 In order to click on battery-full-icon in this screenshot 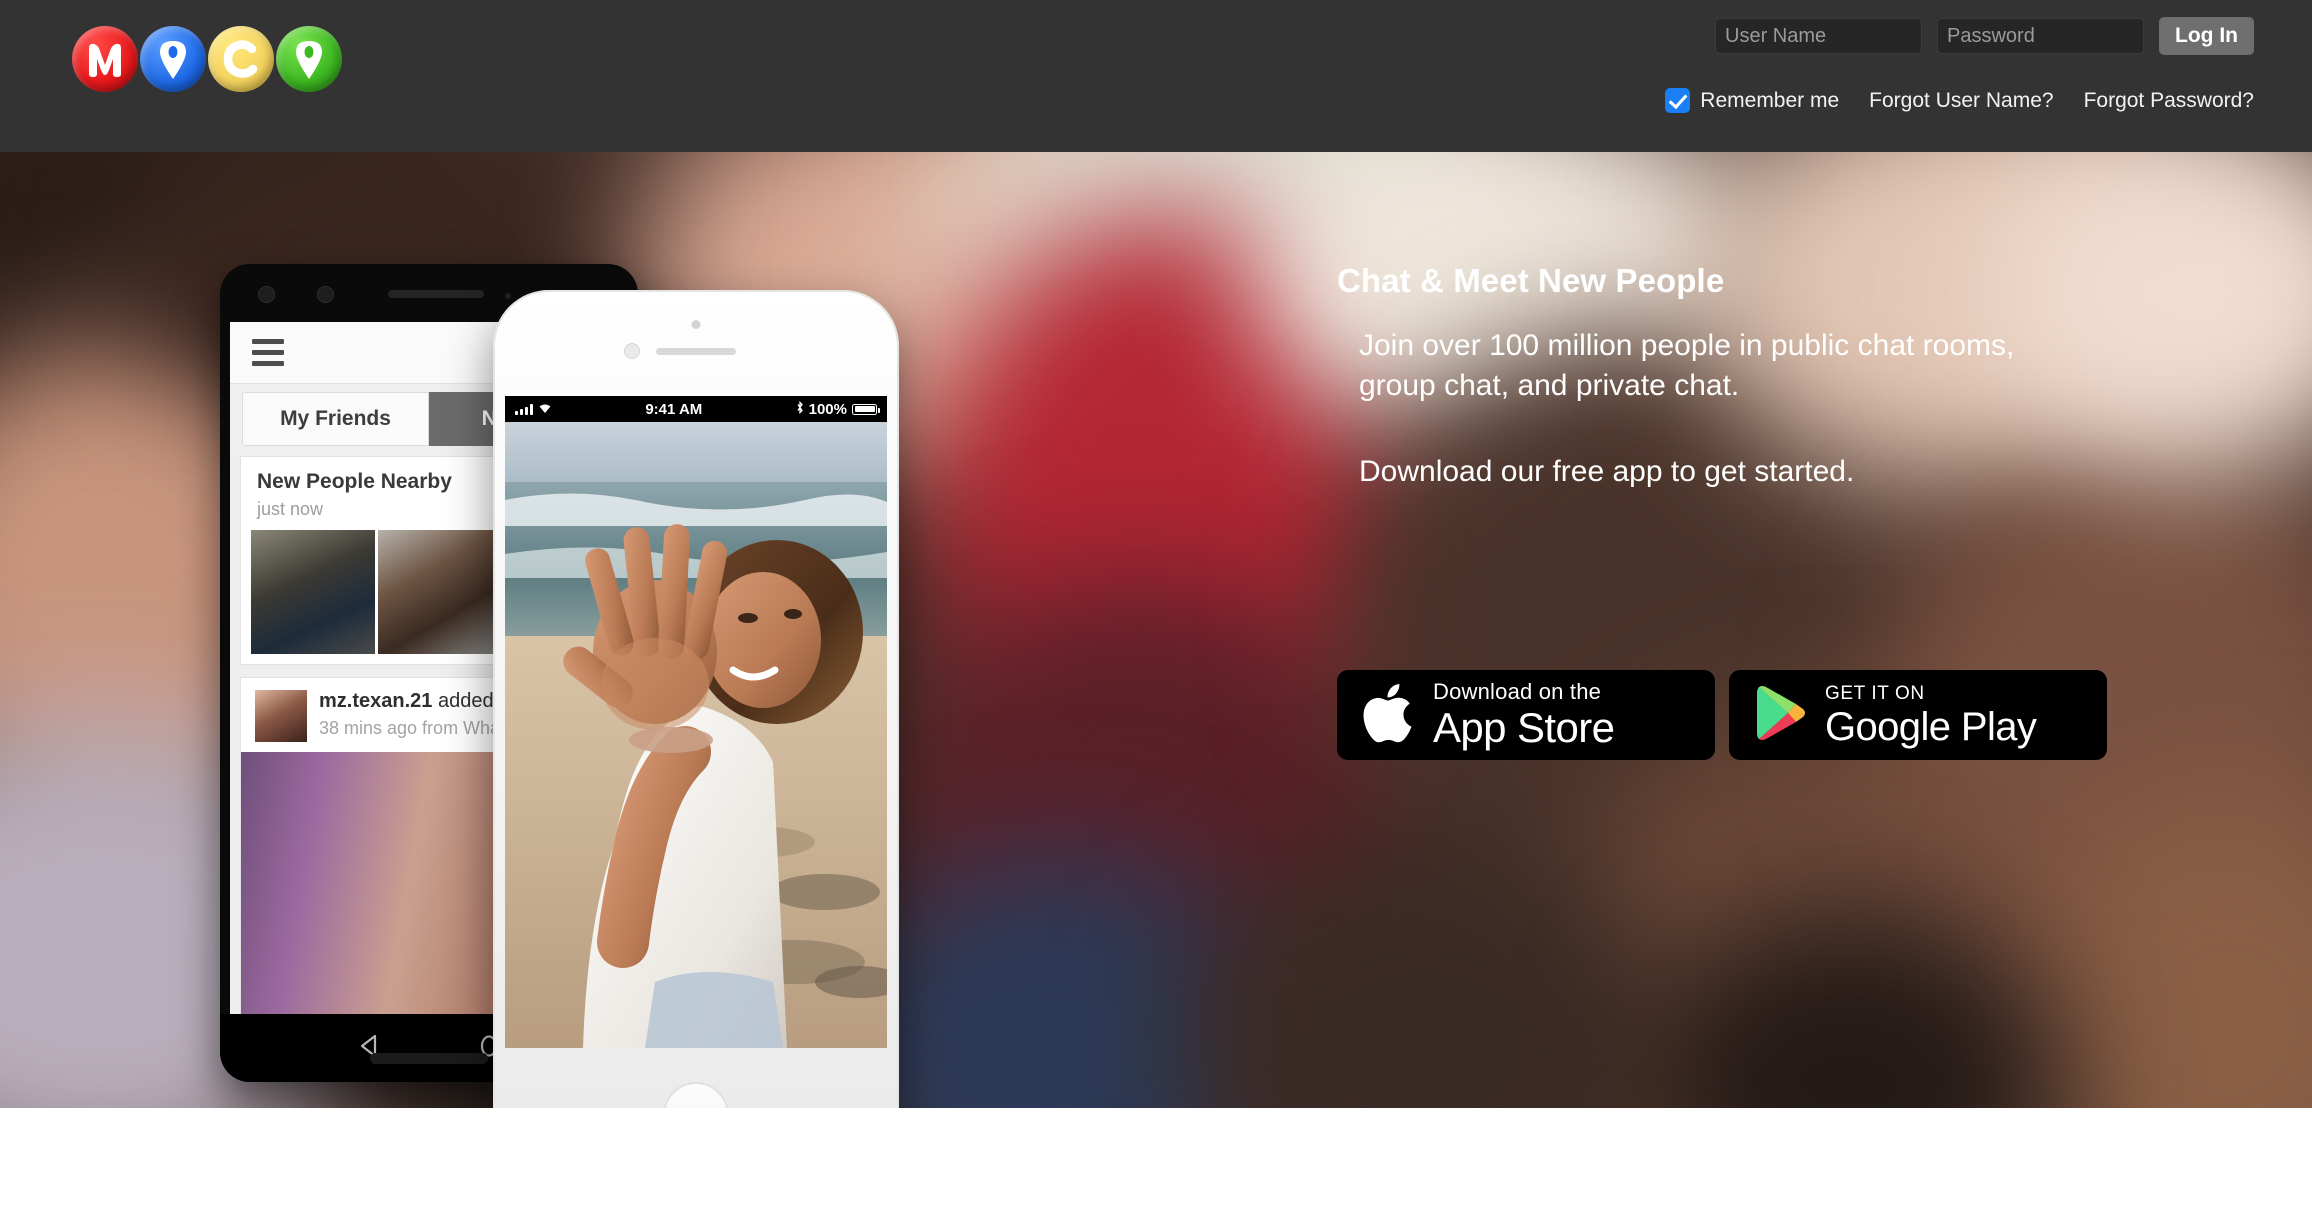, I will do `click(866, 409)`.